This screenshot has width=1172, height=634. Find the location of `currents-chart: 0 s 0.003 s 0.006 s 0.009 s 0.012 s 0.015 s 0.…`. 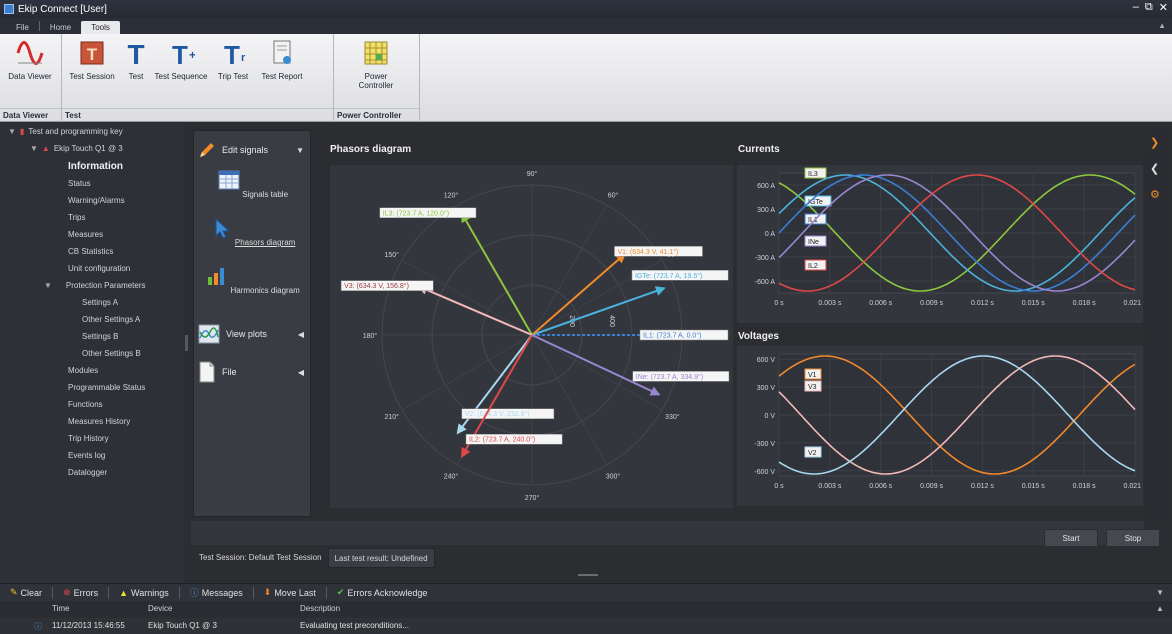

currents-chart: 0 s 0.003 s 0.006 s 0.009 s 0.012 s 0.015 s 0.… is located at coordinates (942, 244).